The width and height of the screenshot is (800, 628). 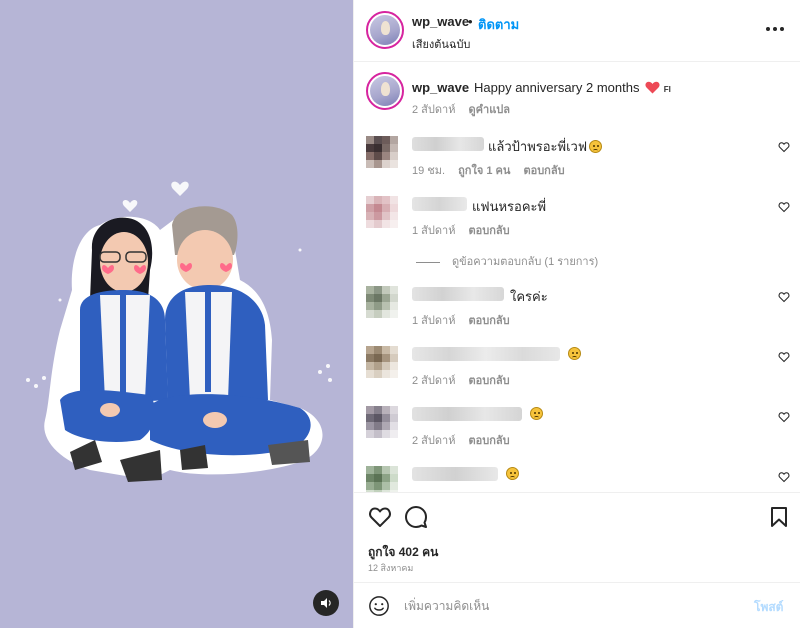 I want to click on view-replies-label: ดูข้อความตอบกลับ (1 รายการ), so click(x=525, y=262).